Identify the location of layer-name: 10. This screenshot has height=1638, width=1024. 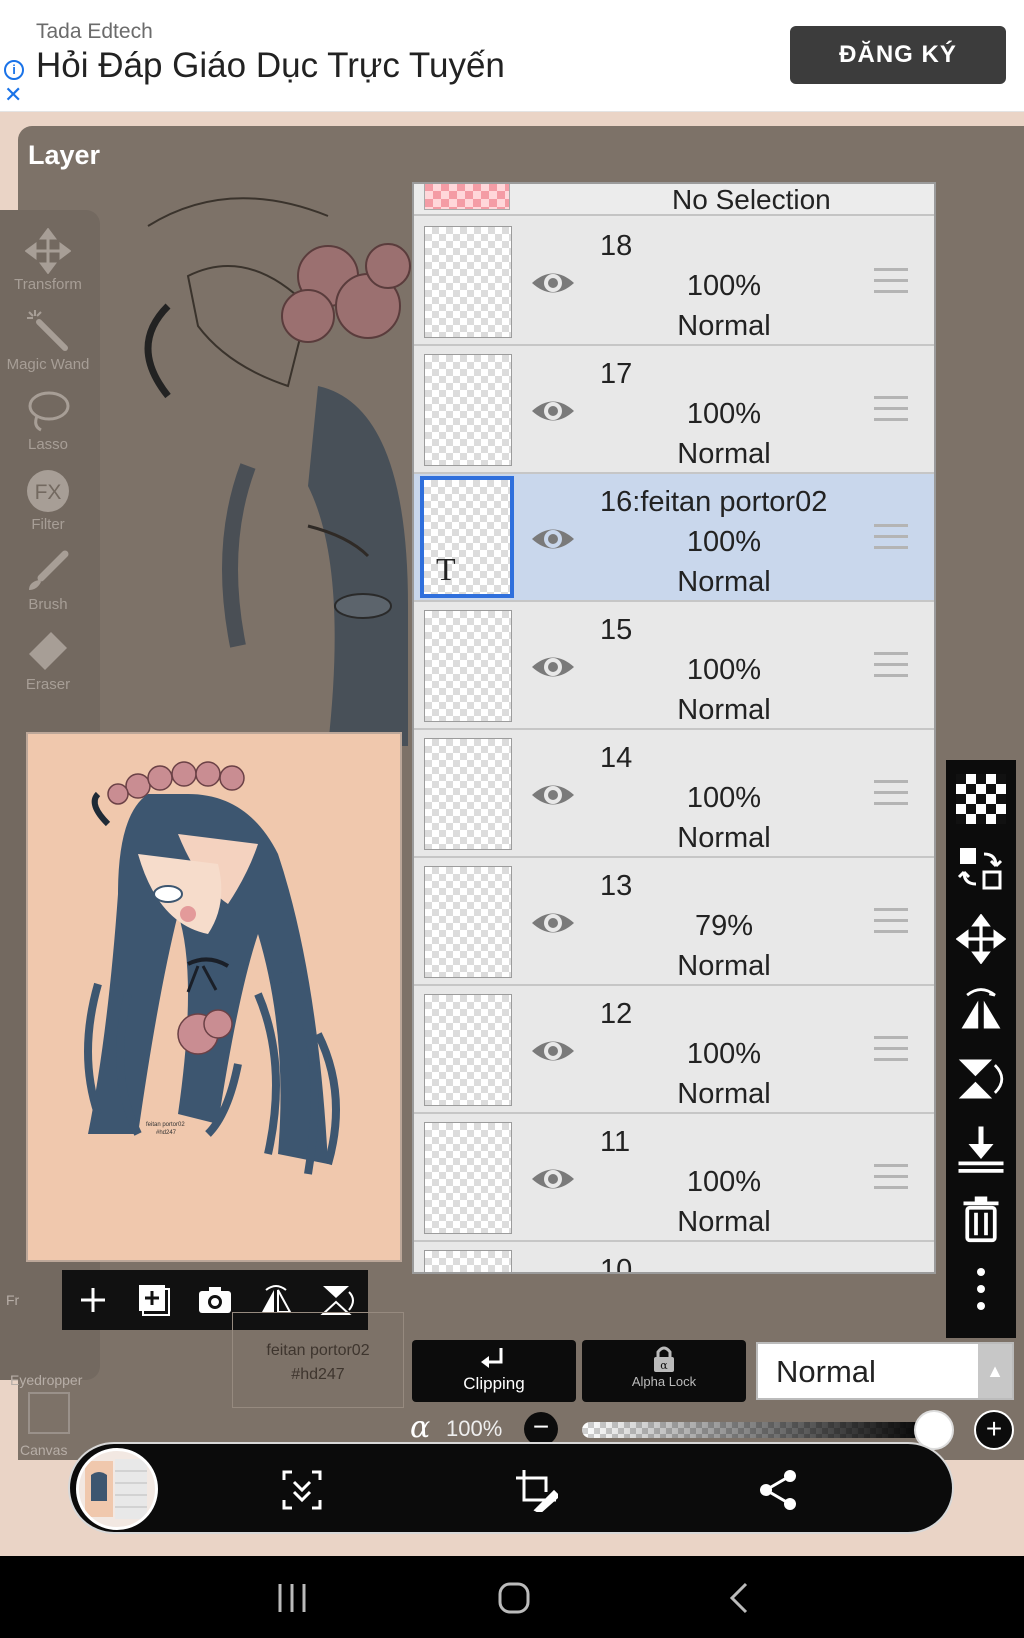
(616, 1264).